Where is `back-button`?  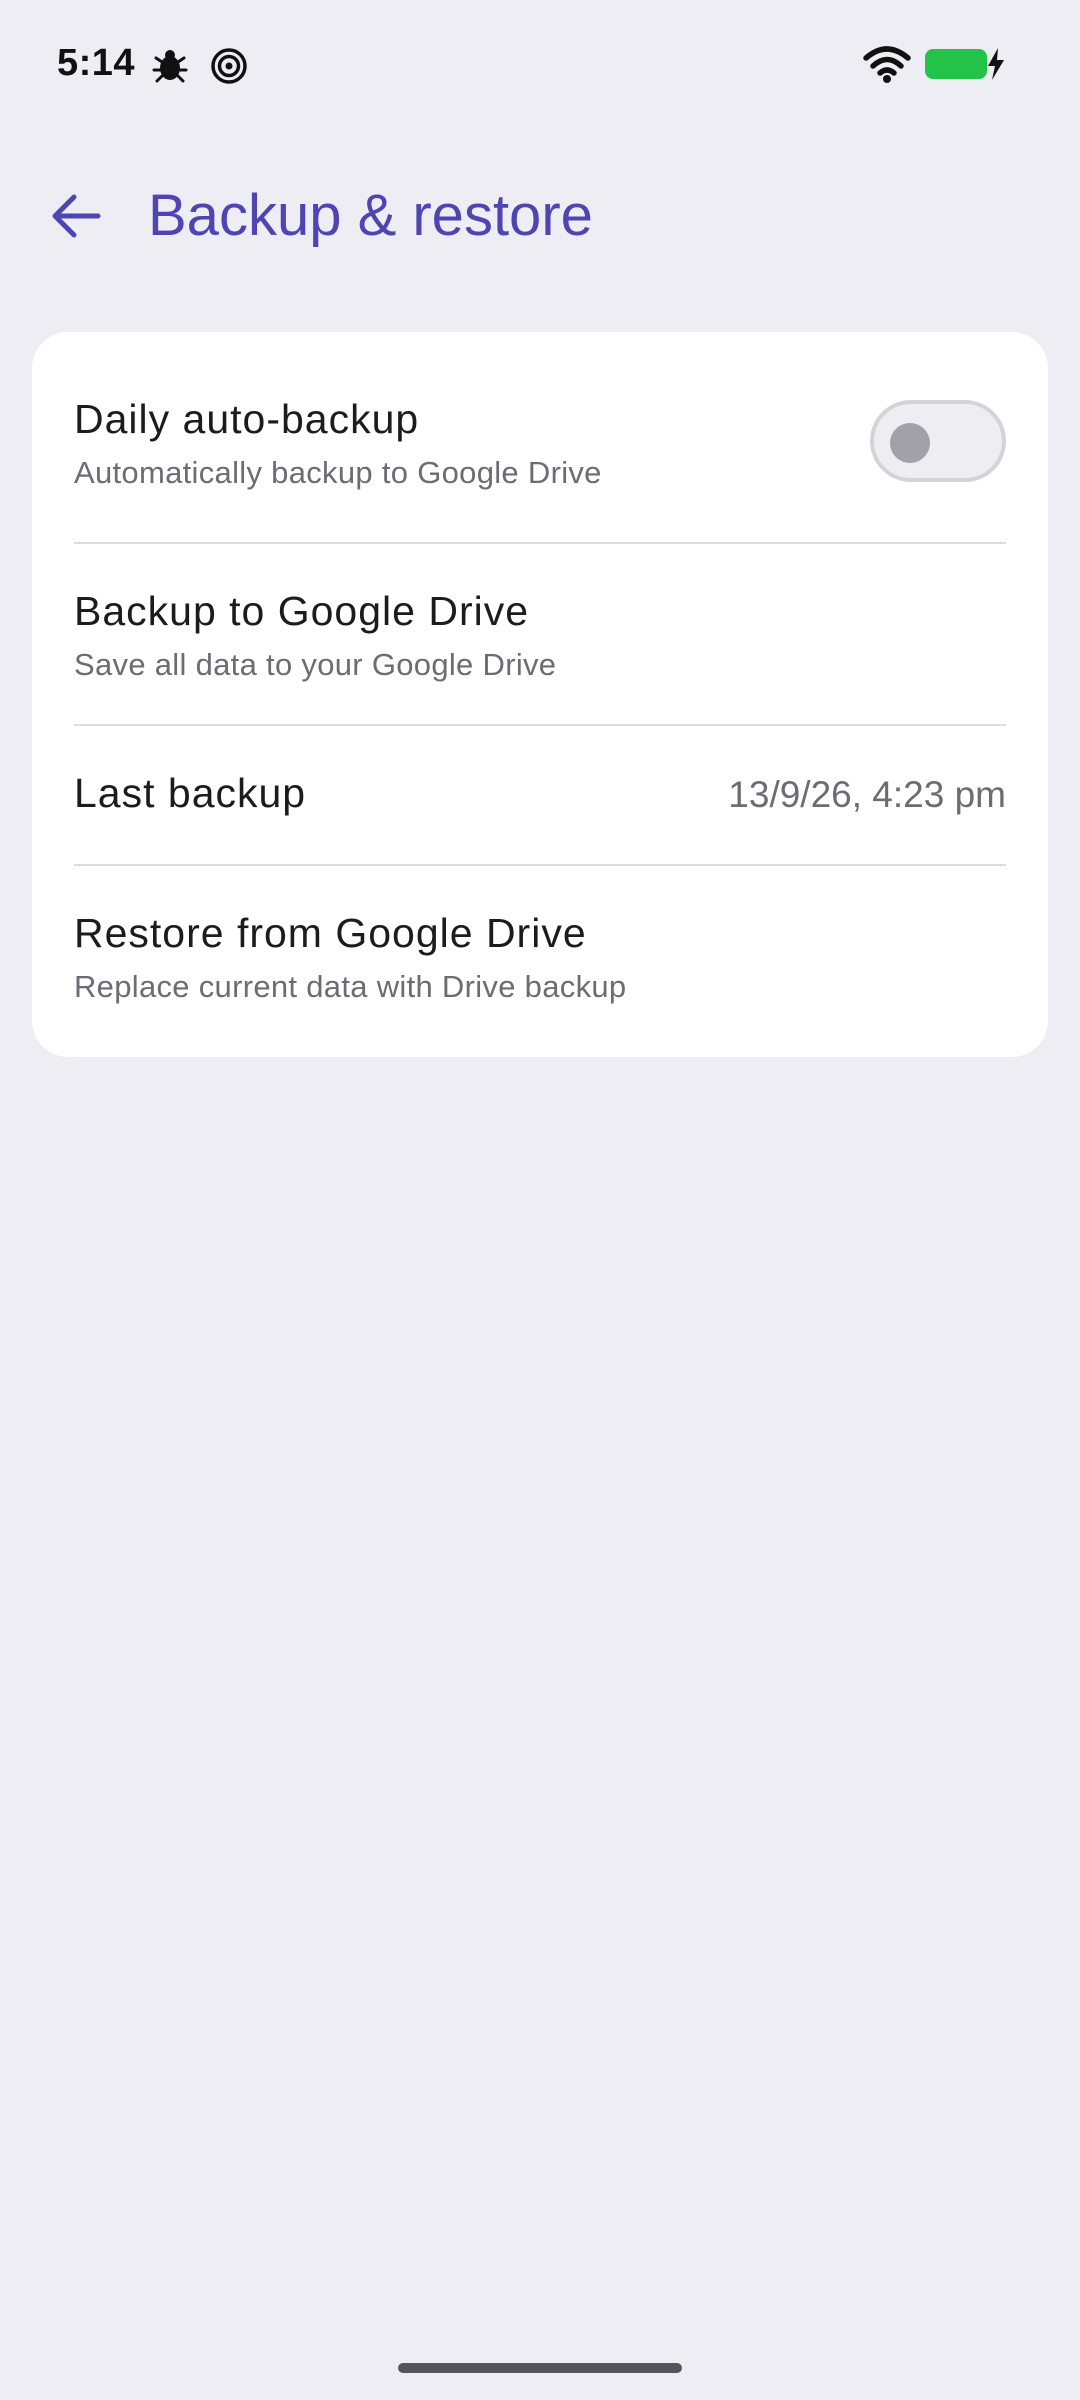
back-button is located at coordinates (76, 216).